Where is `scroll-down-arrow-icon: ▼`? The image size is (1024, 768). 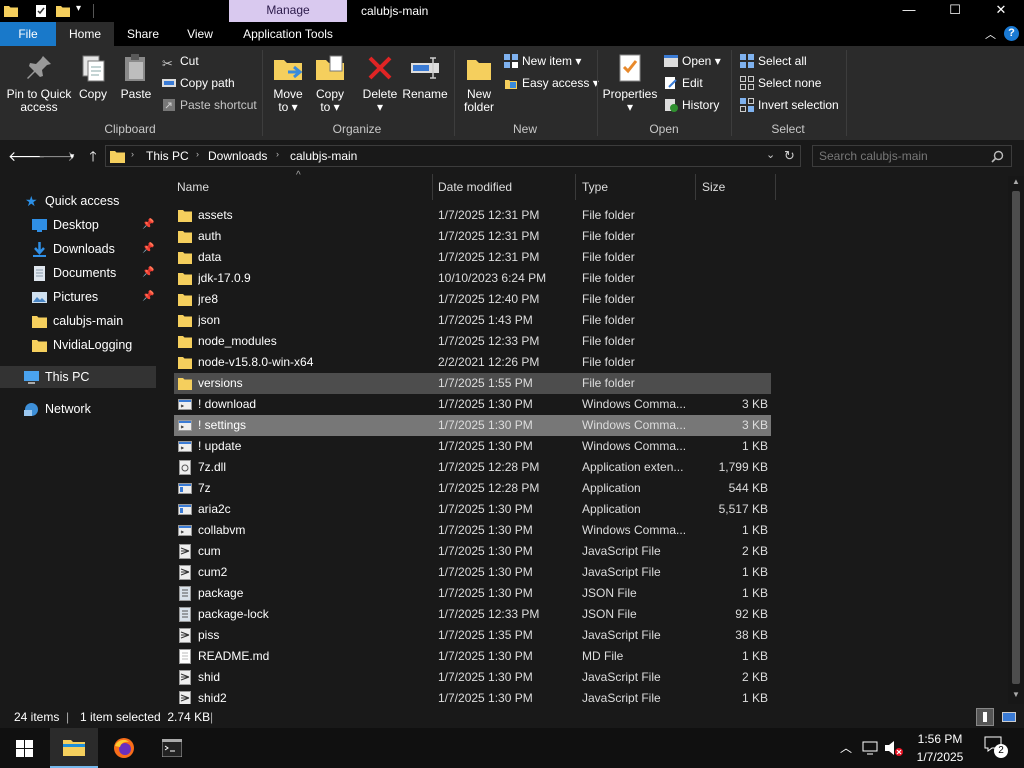 scroll-down-arrow-icon: ▼ is located at coordinates (1016, 694).